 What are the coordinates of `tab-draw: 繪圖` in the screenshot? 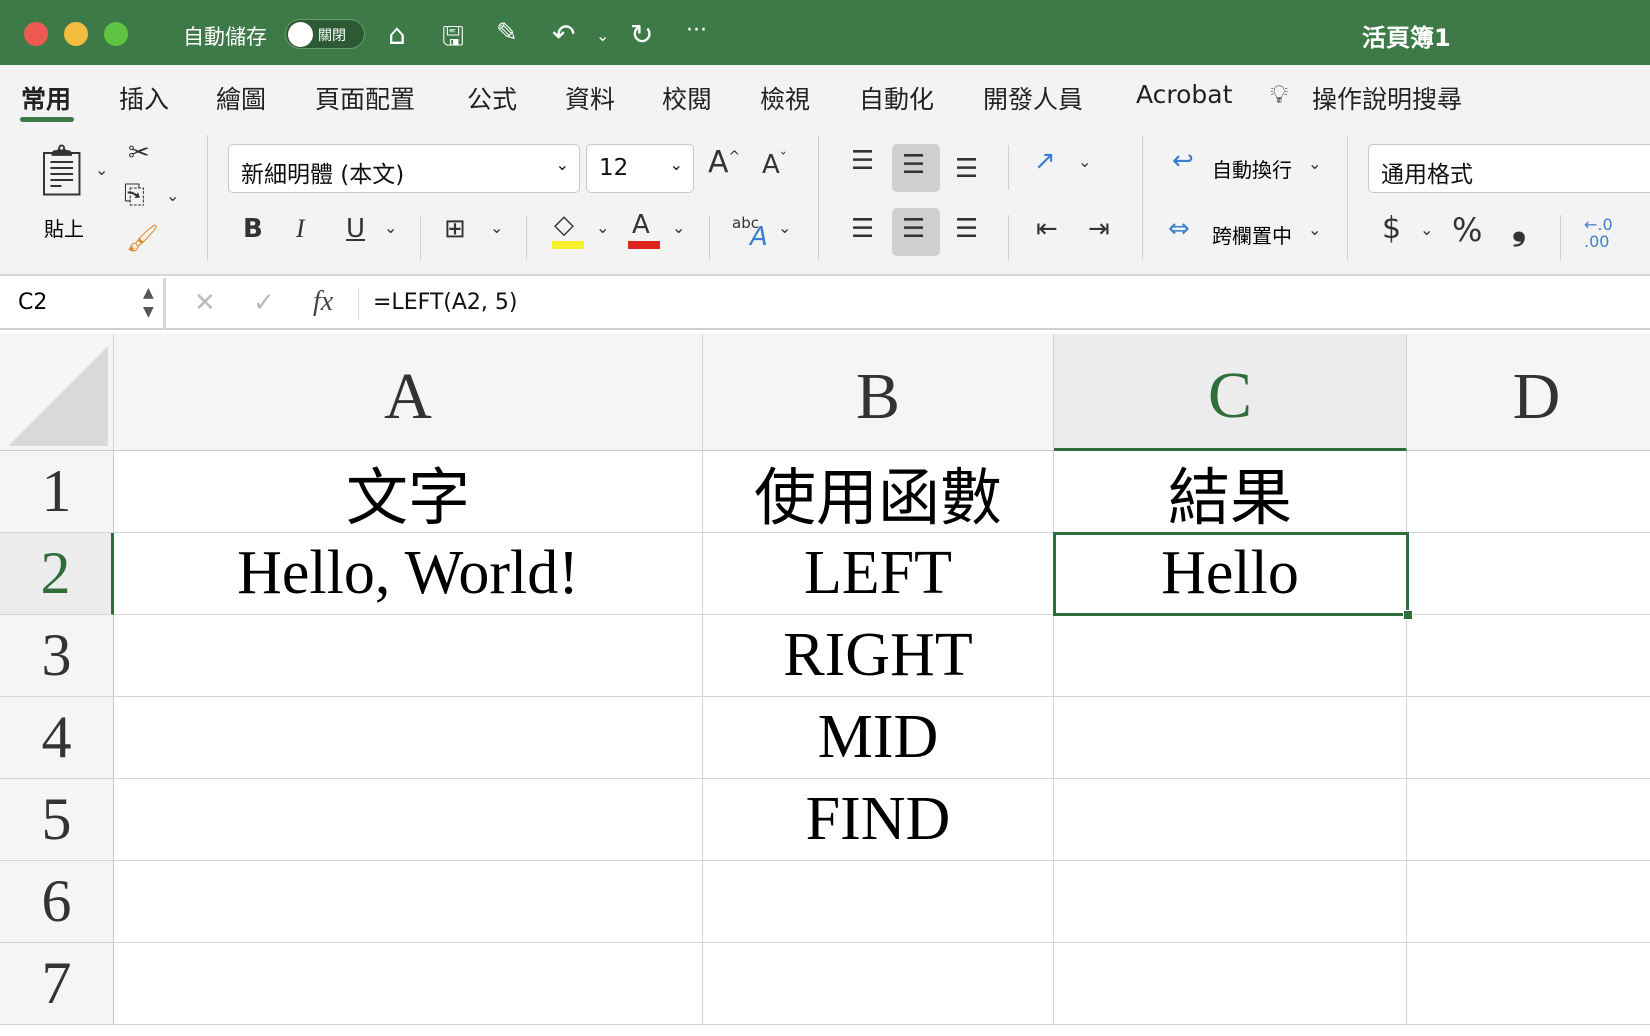 It's located at (241, 98).